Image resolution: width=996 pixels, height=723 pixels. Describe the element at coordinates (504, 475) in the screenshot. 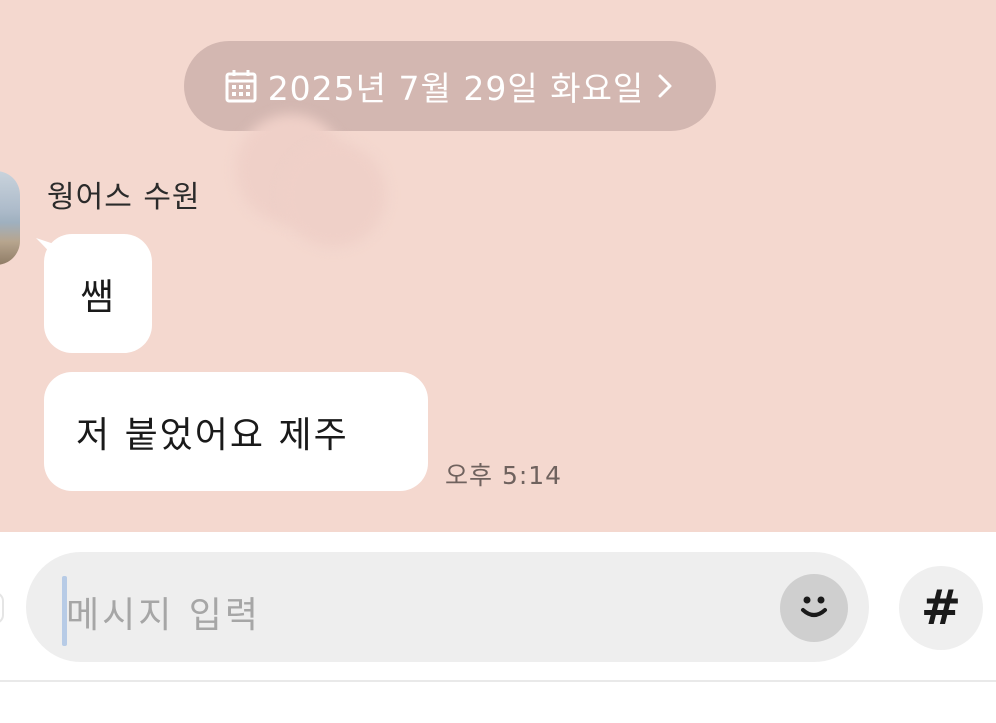

I see `message-timestamp: 오후 5:14` at that location.